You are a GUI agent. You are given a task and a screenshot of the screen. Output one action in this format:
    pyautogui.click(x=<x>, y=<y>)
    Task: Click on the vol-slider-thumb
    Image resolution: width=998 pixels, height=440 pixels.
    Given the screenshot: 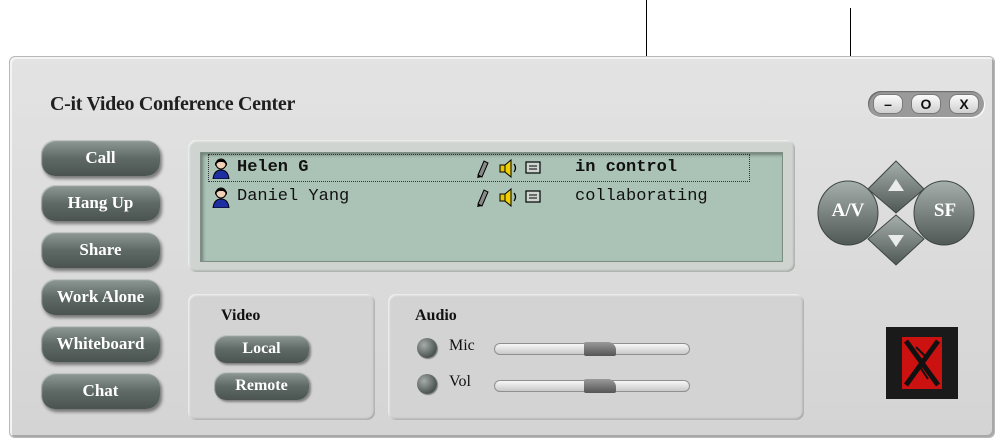 What is the action you would take?
    pyautogui.click(x=600, y=386)
    